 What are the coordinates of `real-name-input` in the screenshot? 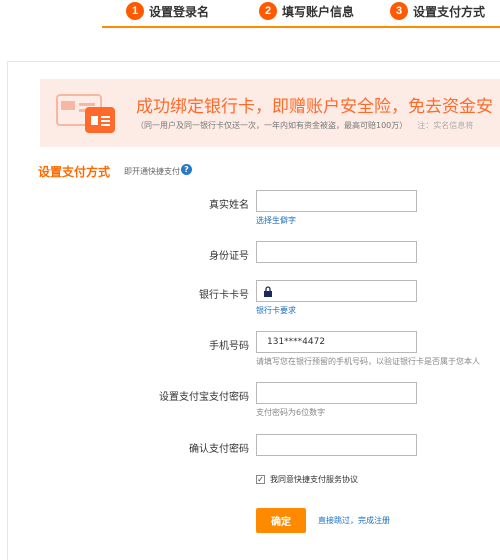 It's located at (336, 201).